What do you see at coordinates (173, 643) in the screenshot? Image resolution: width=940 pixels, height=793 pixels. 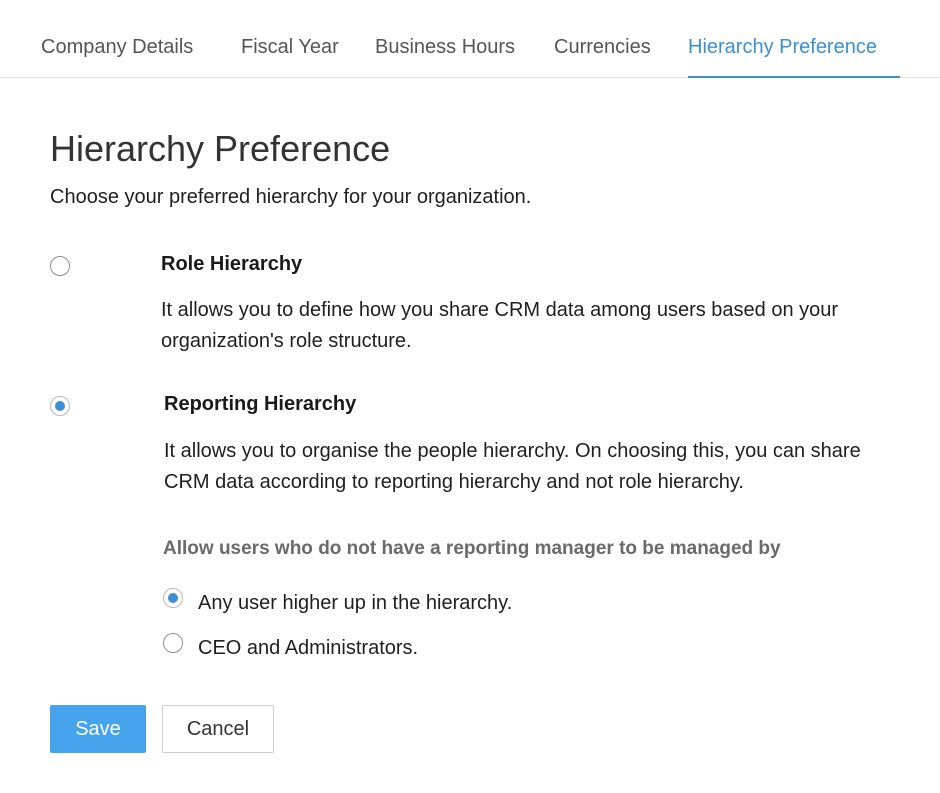 I see `ceo-admins-radio` at bounding box center [173, 643].